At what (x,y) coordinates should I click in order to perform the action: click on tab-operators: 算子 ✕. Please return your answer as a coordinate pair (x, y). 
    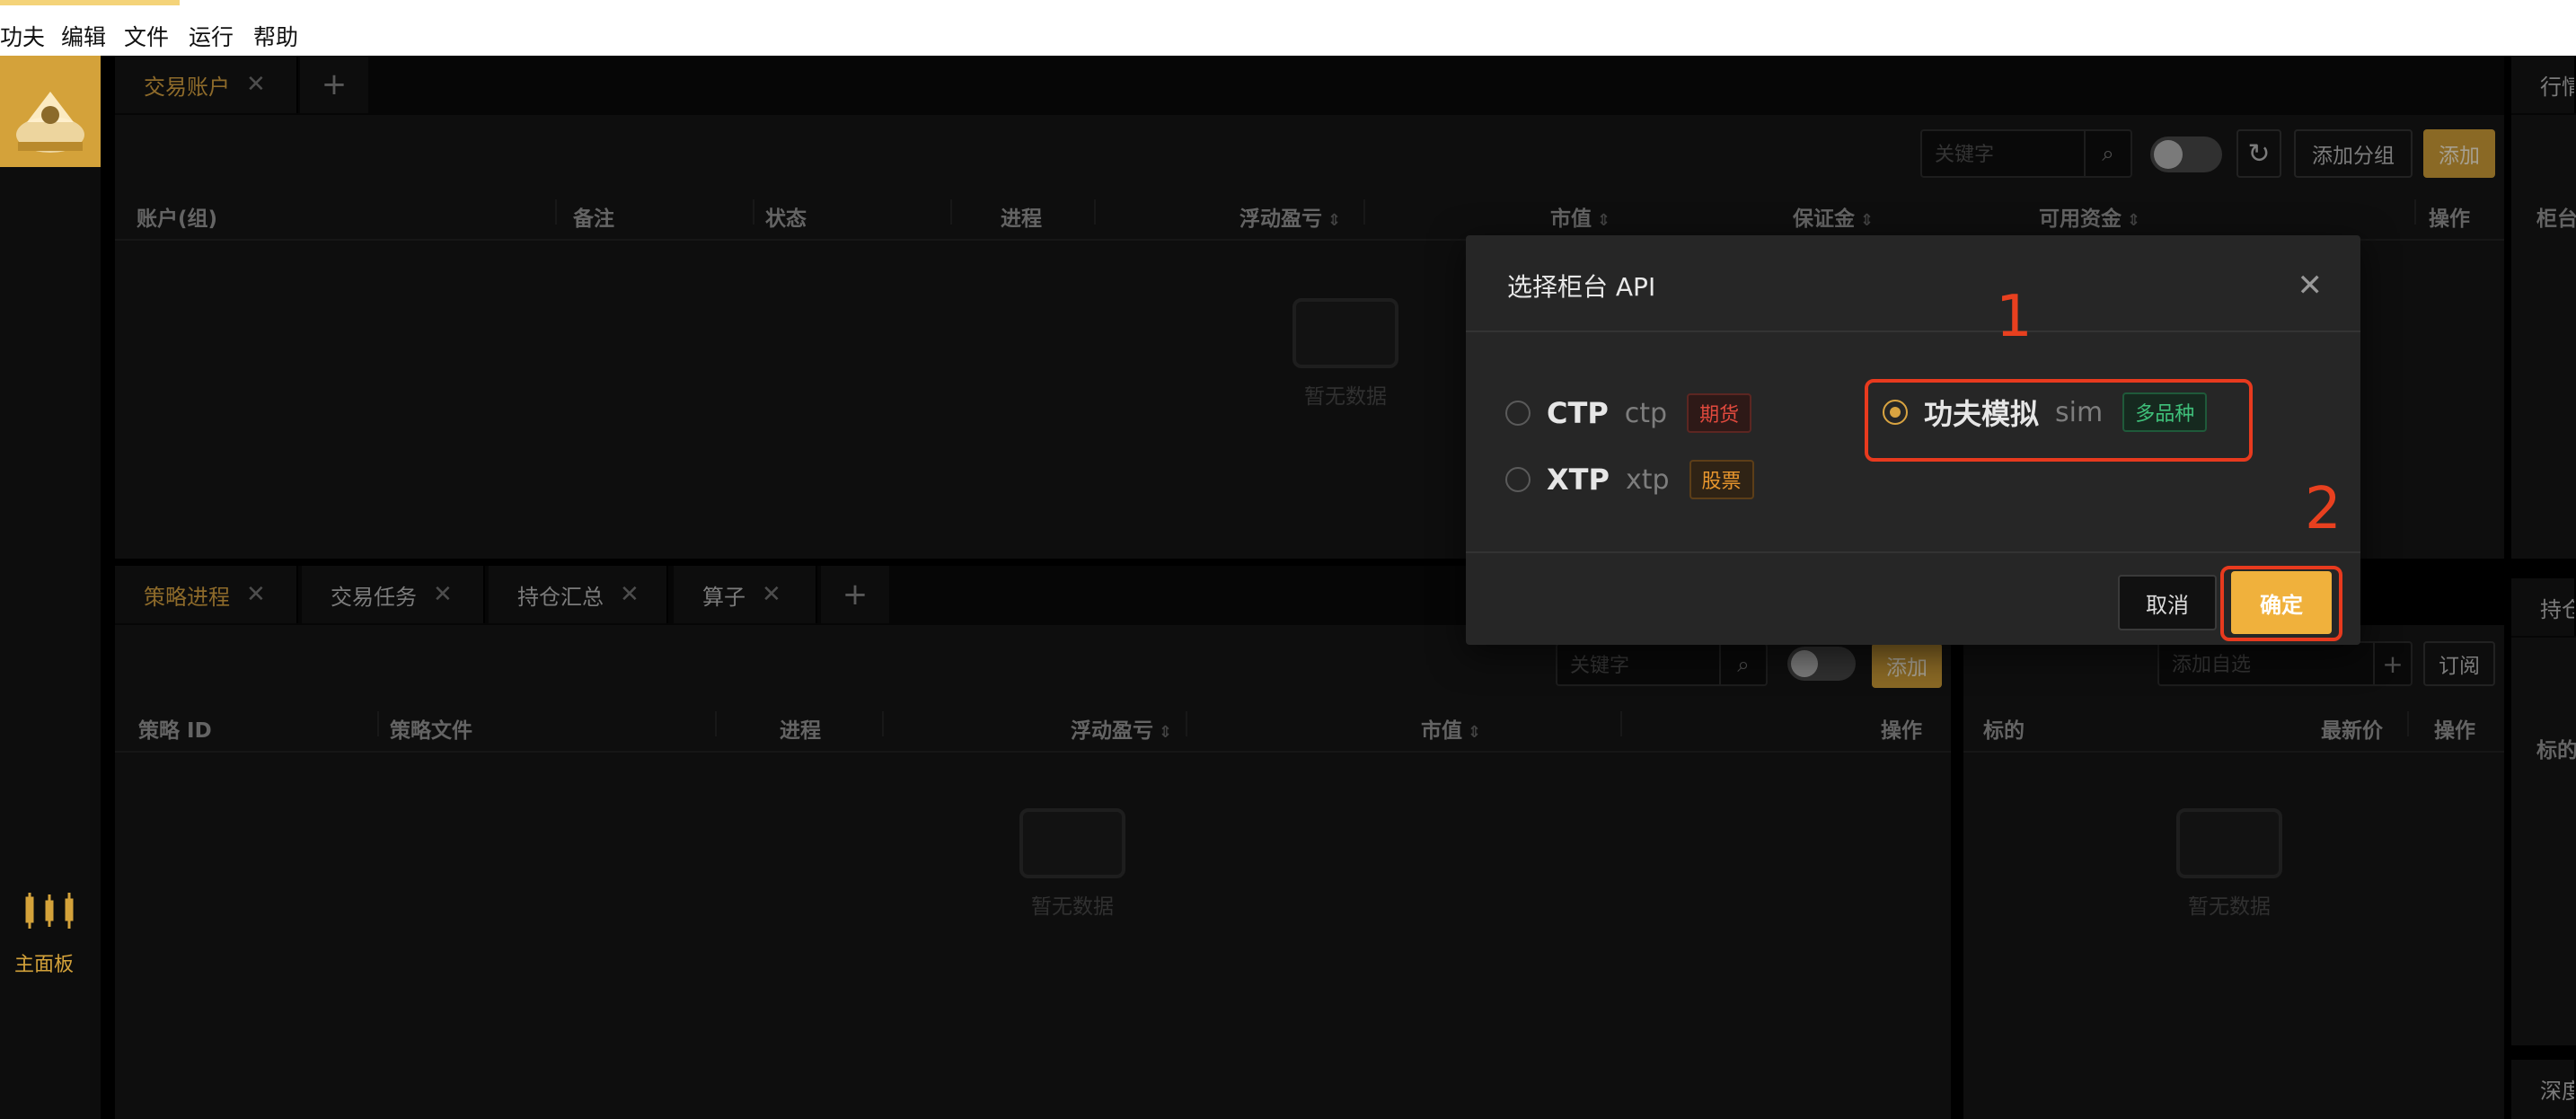
    Looking at the image, I should click on (745, 594).